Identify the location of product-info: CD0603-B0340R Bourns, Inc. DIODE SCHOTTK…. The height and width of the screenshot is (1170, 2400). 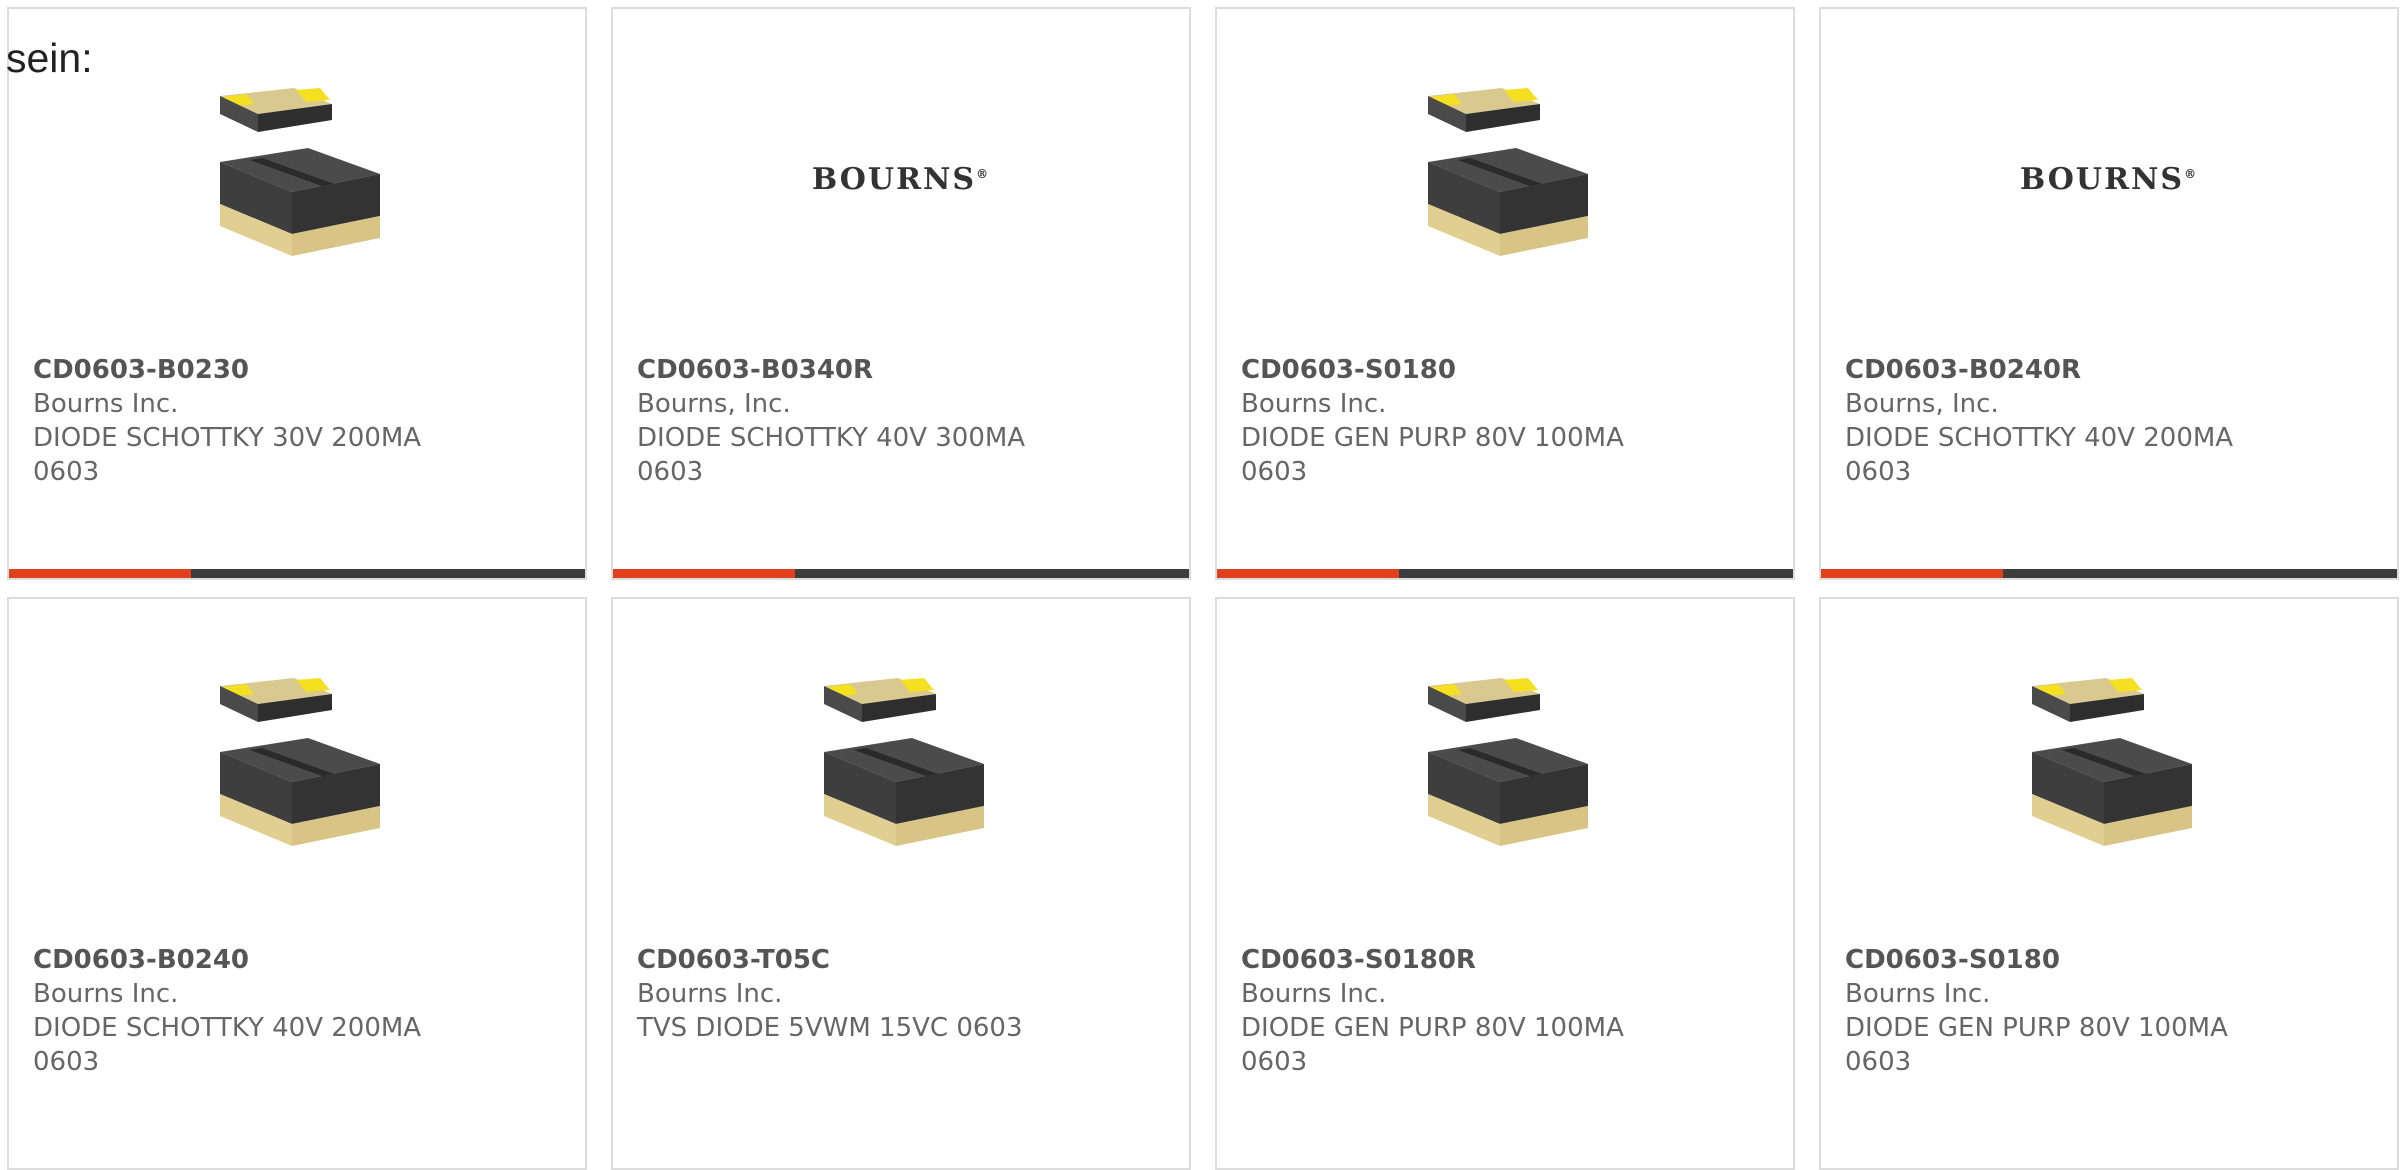
(847, 421).